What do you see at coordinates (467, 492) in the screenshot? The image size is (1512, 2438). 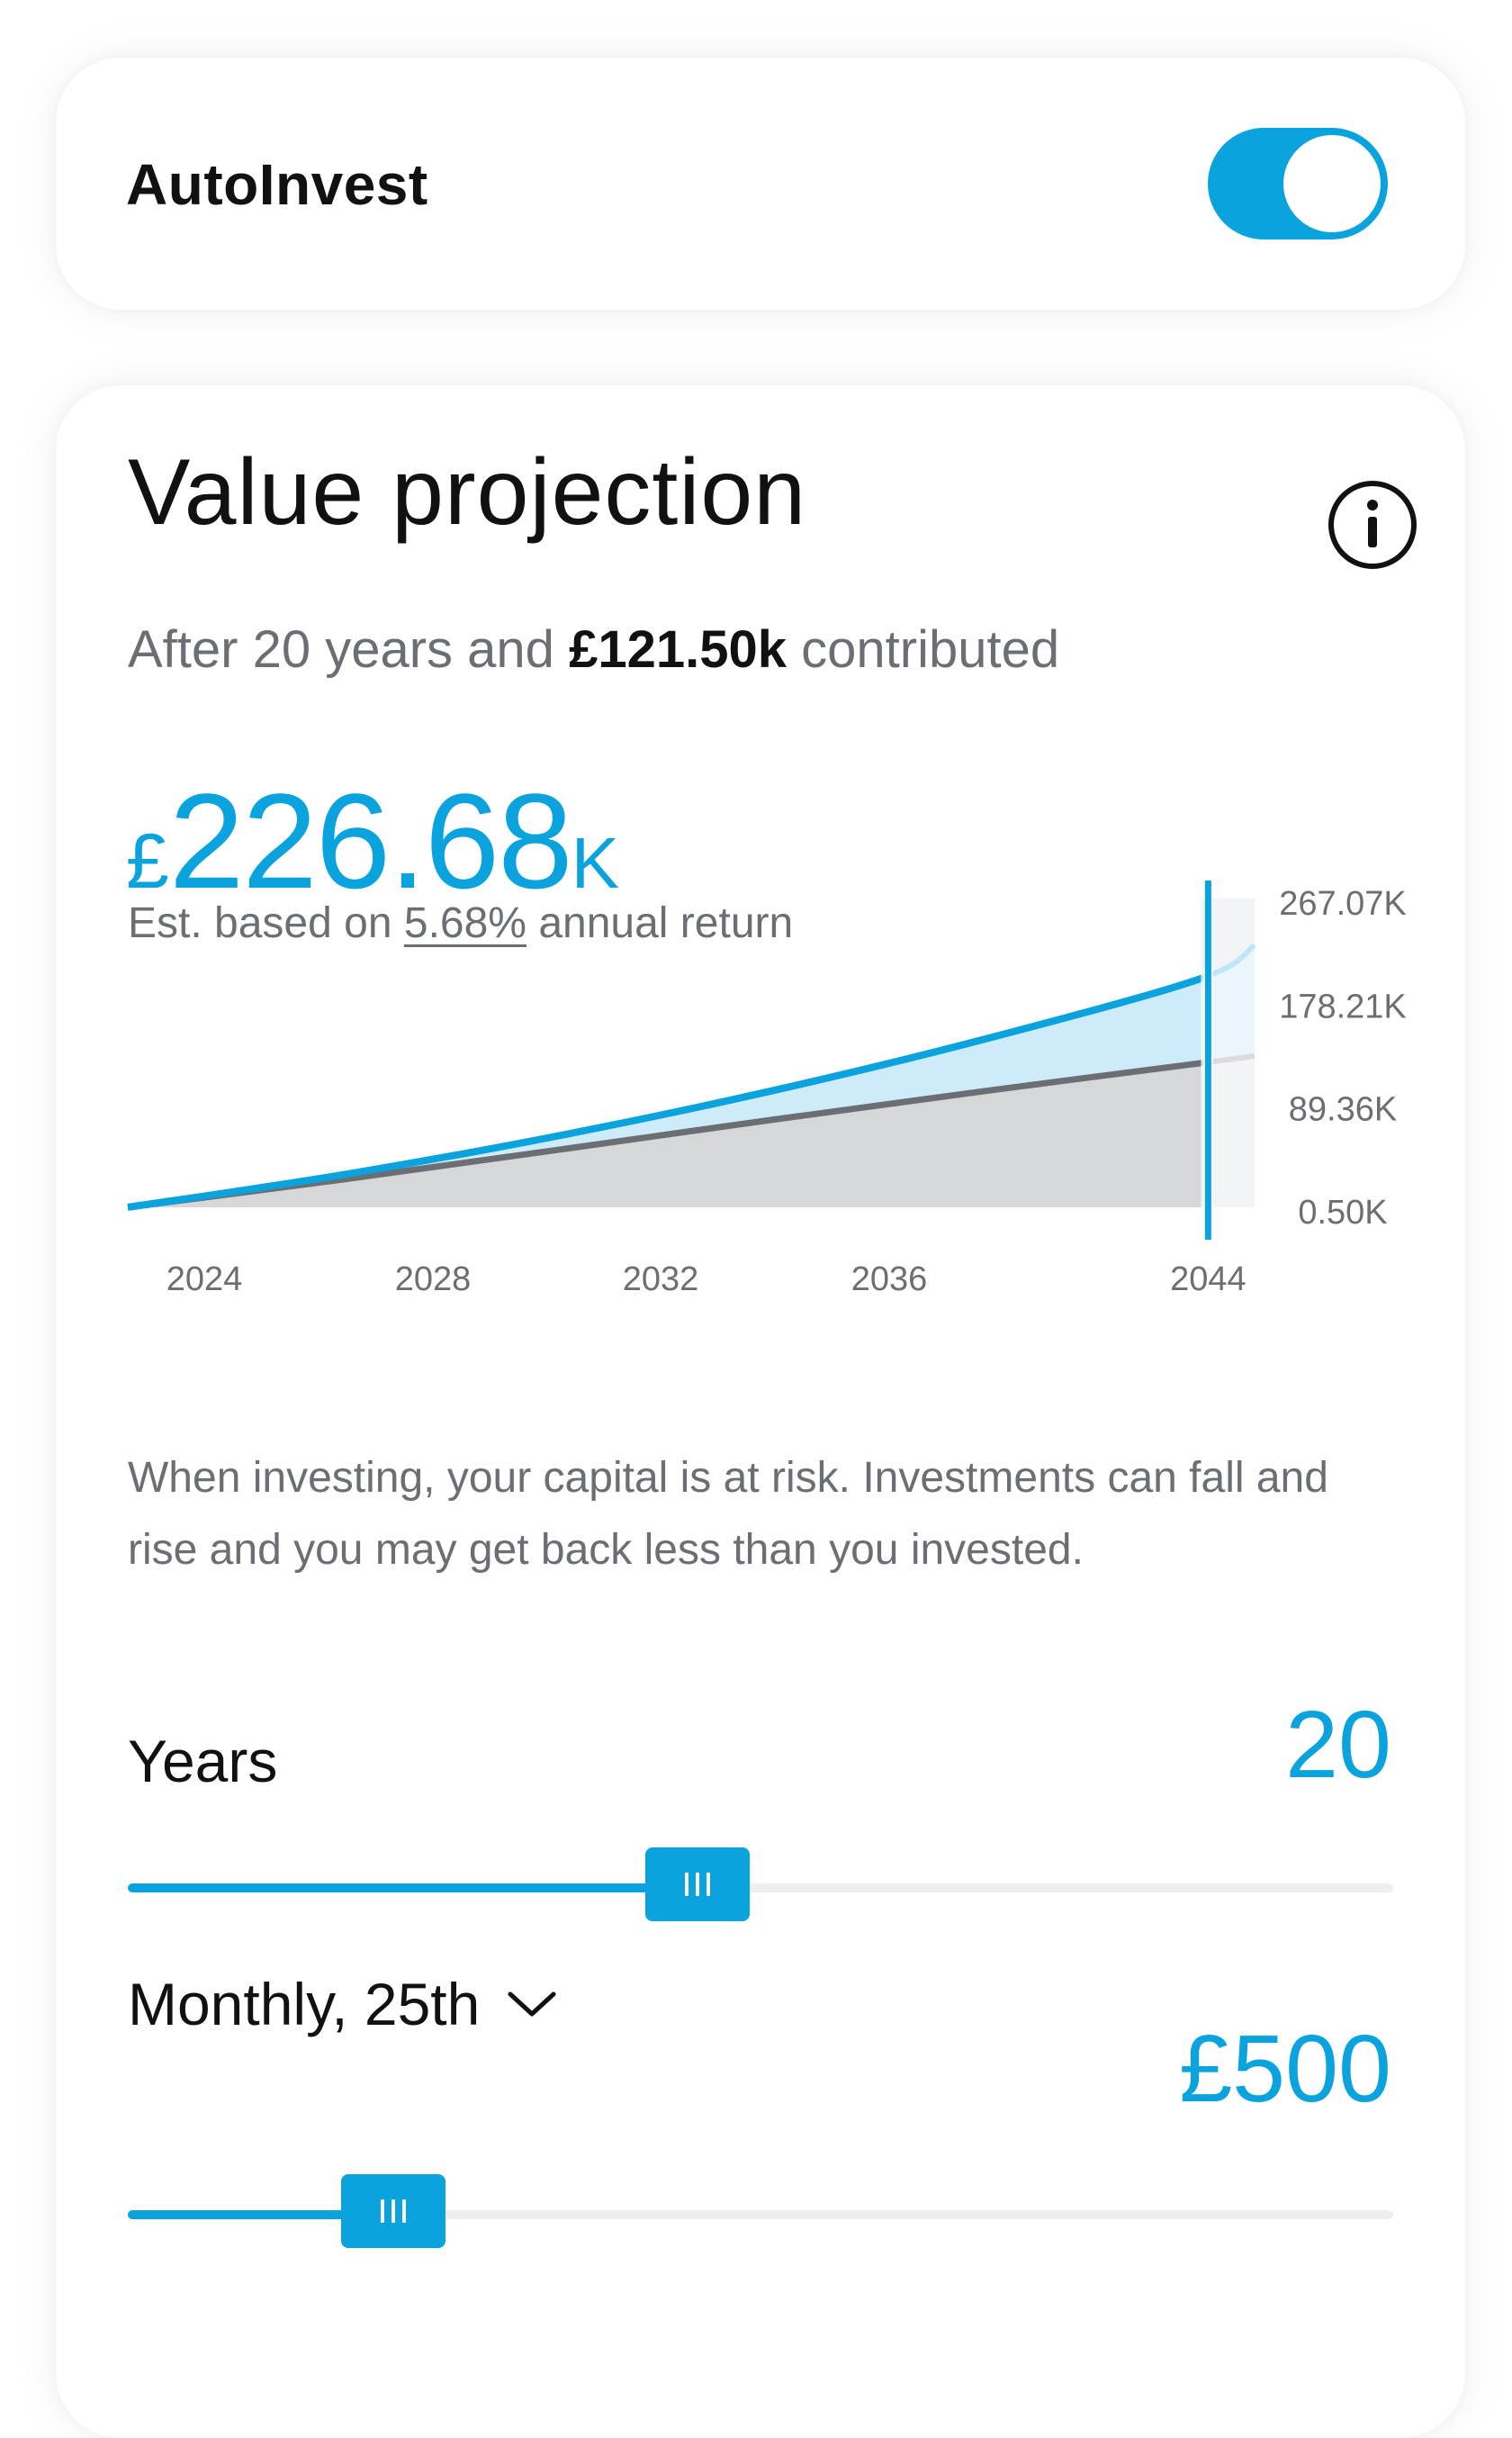 I see `page-title: Value projection` at bounding box center [467, 492].